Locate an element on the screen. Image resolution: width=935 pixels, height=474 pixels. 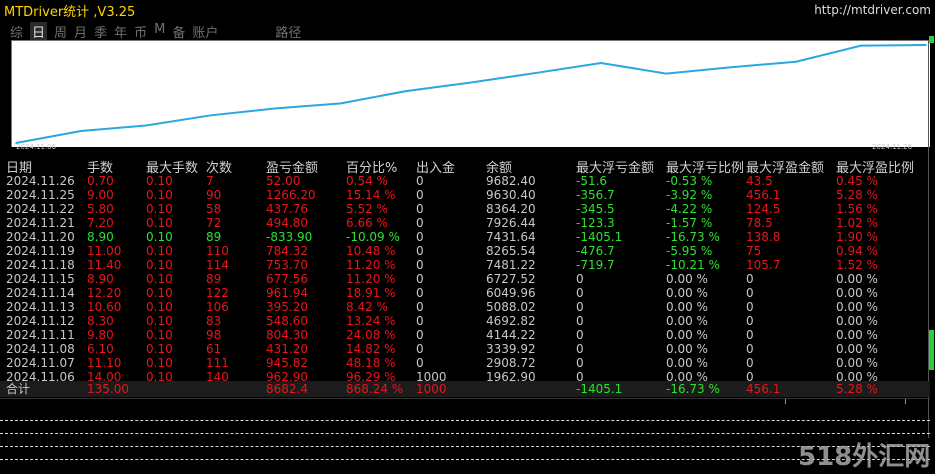
cell-balance: 7431.64 is located at coordinates (511, 237).